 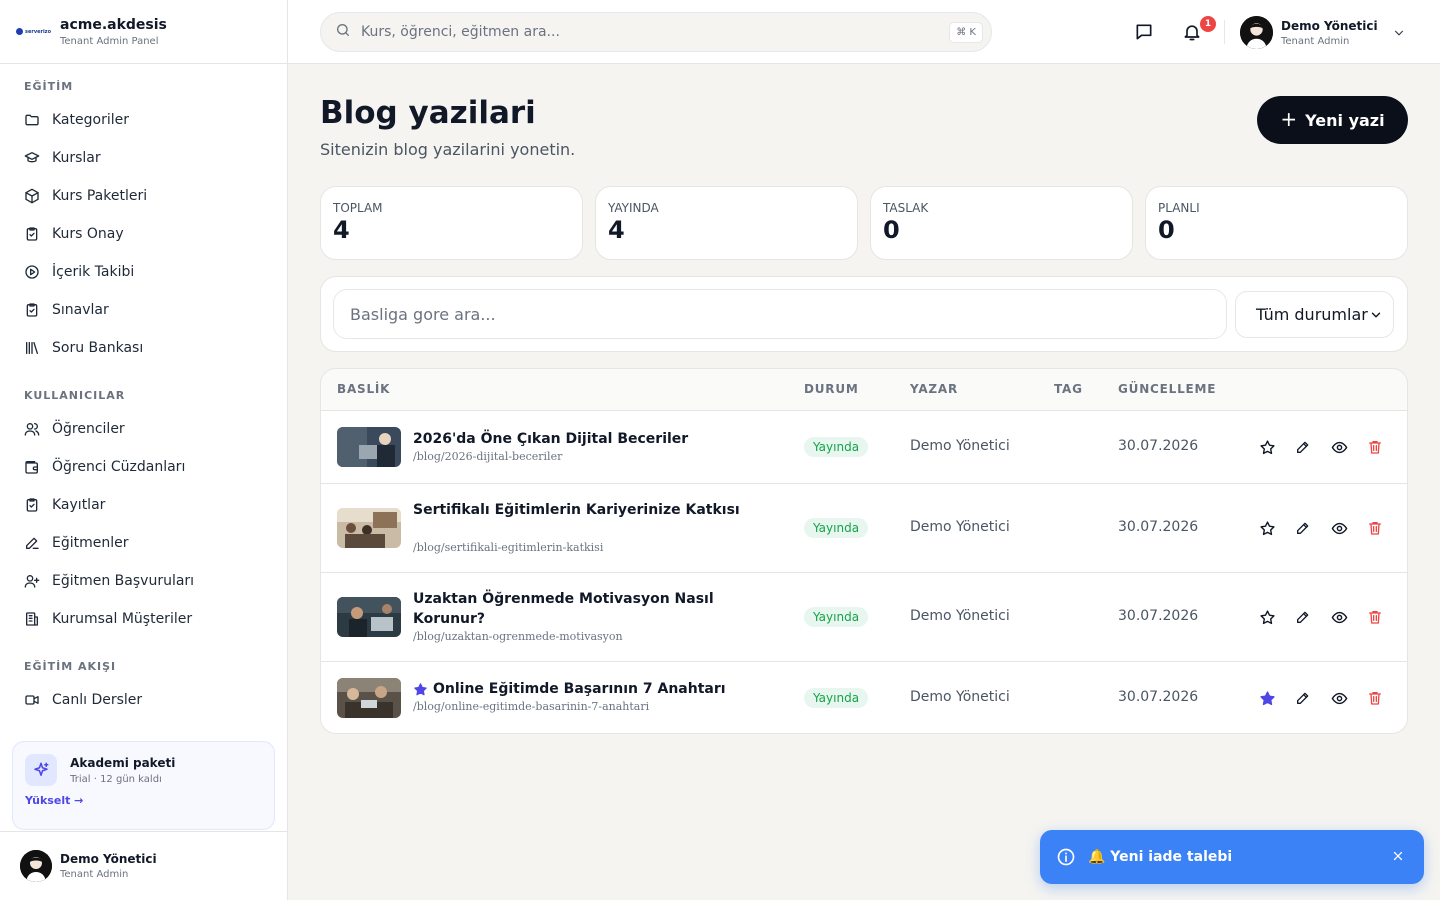 I want to click on status-filter-value: Tüm durumlar, so click(x=1312, y=314).